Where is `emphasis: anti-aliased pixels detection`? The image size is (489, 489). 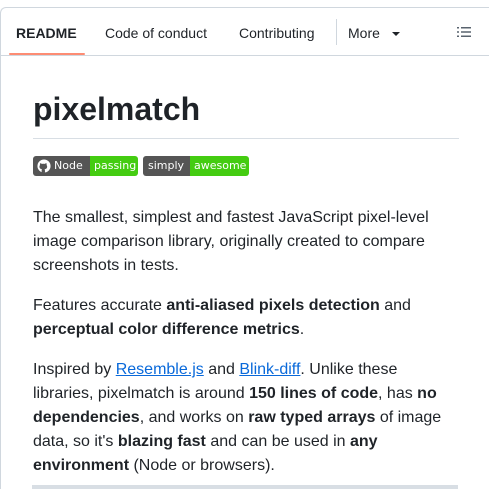 emphasis: anti-aliased pixels detection is located at coordinates (273, 305).